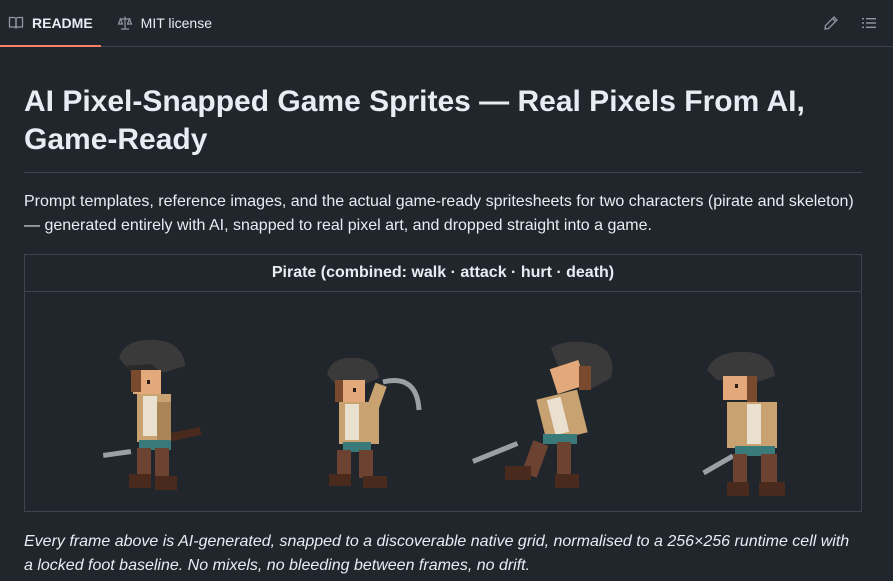  Describe the element at coordinates (831, 23) in the screenshot. I see `pencil-icon` at that location.